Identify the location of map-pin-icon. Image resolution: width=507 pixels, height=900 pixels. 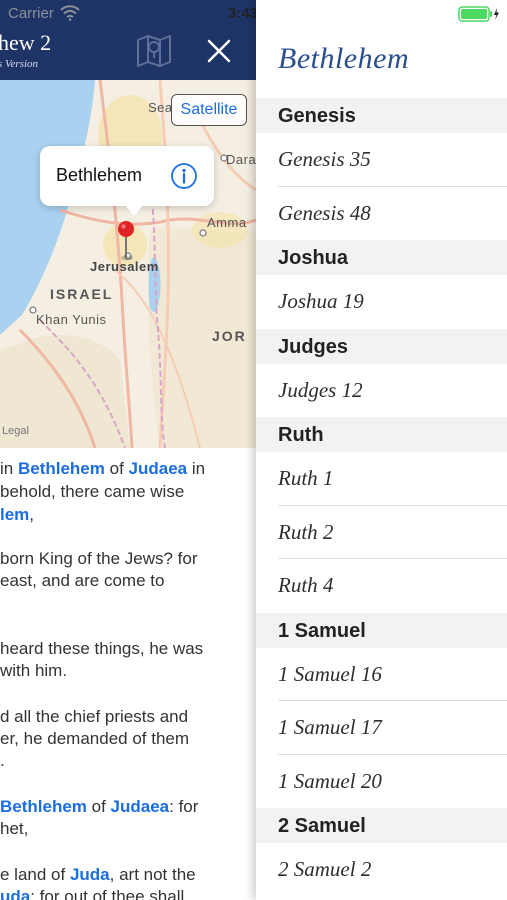
(126, 241).